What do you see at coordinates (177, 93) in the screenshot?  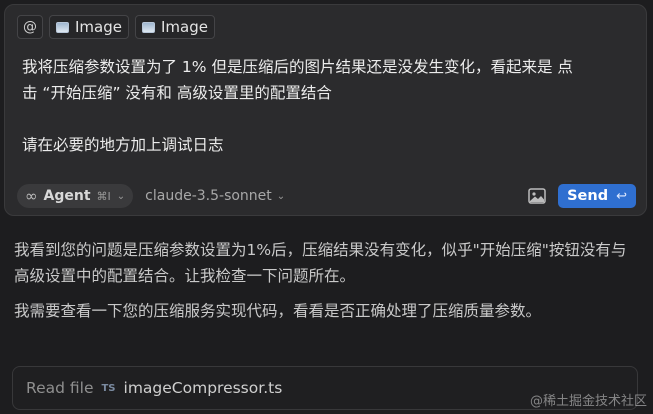 I see `prompt-line: 击 “开始压缩” 没有和 高级设置里的配置结合` at bounding box center [177, 93].